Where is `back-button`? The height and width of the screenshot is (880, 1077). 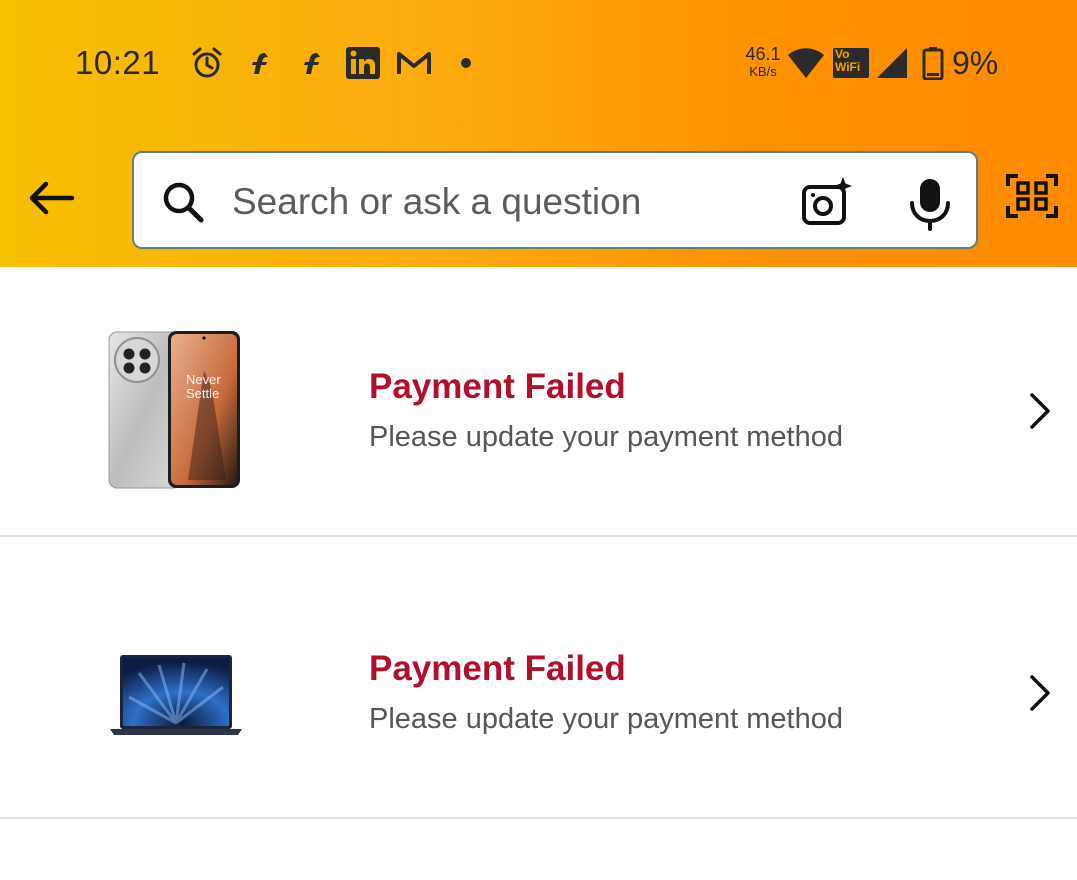
back-button is located at coordinates (51, 198).